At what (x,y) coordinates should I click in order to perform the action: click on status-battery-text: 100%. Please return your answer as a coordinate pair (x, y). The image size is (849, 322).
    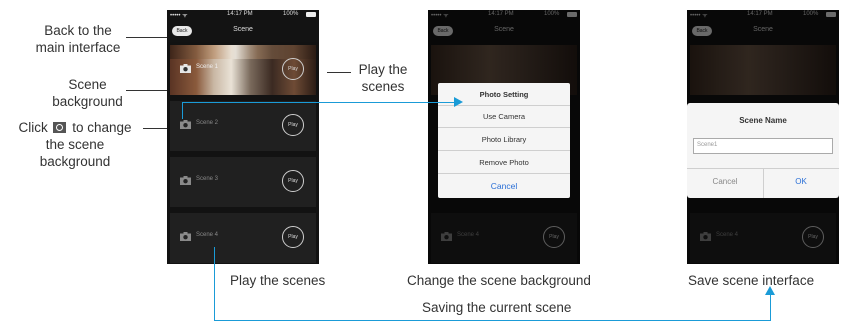
    Looking at the image, I should click on (291, 14).